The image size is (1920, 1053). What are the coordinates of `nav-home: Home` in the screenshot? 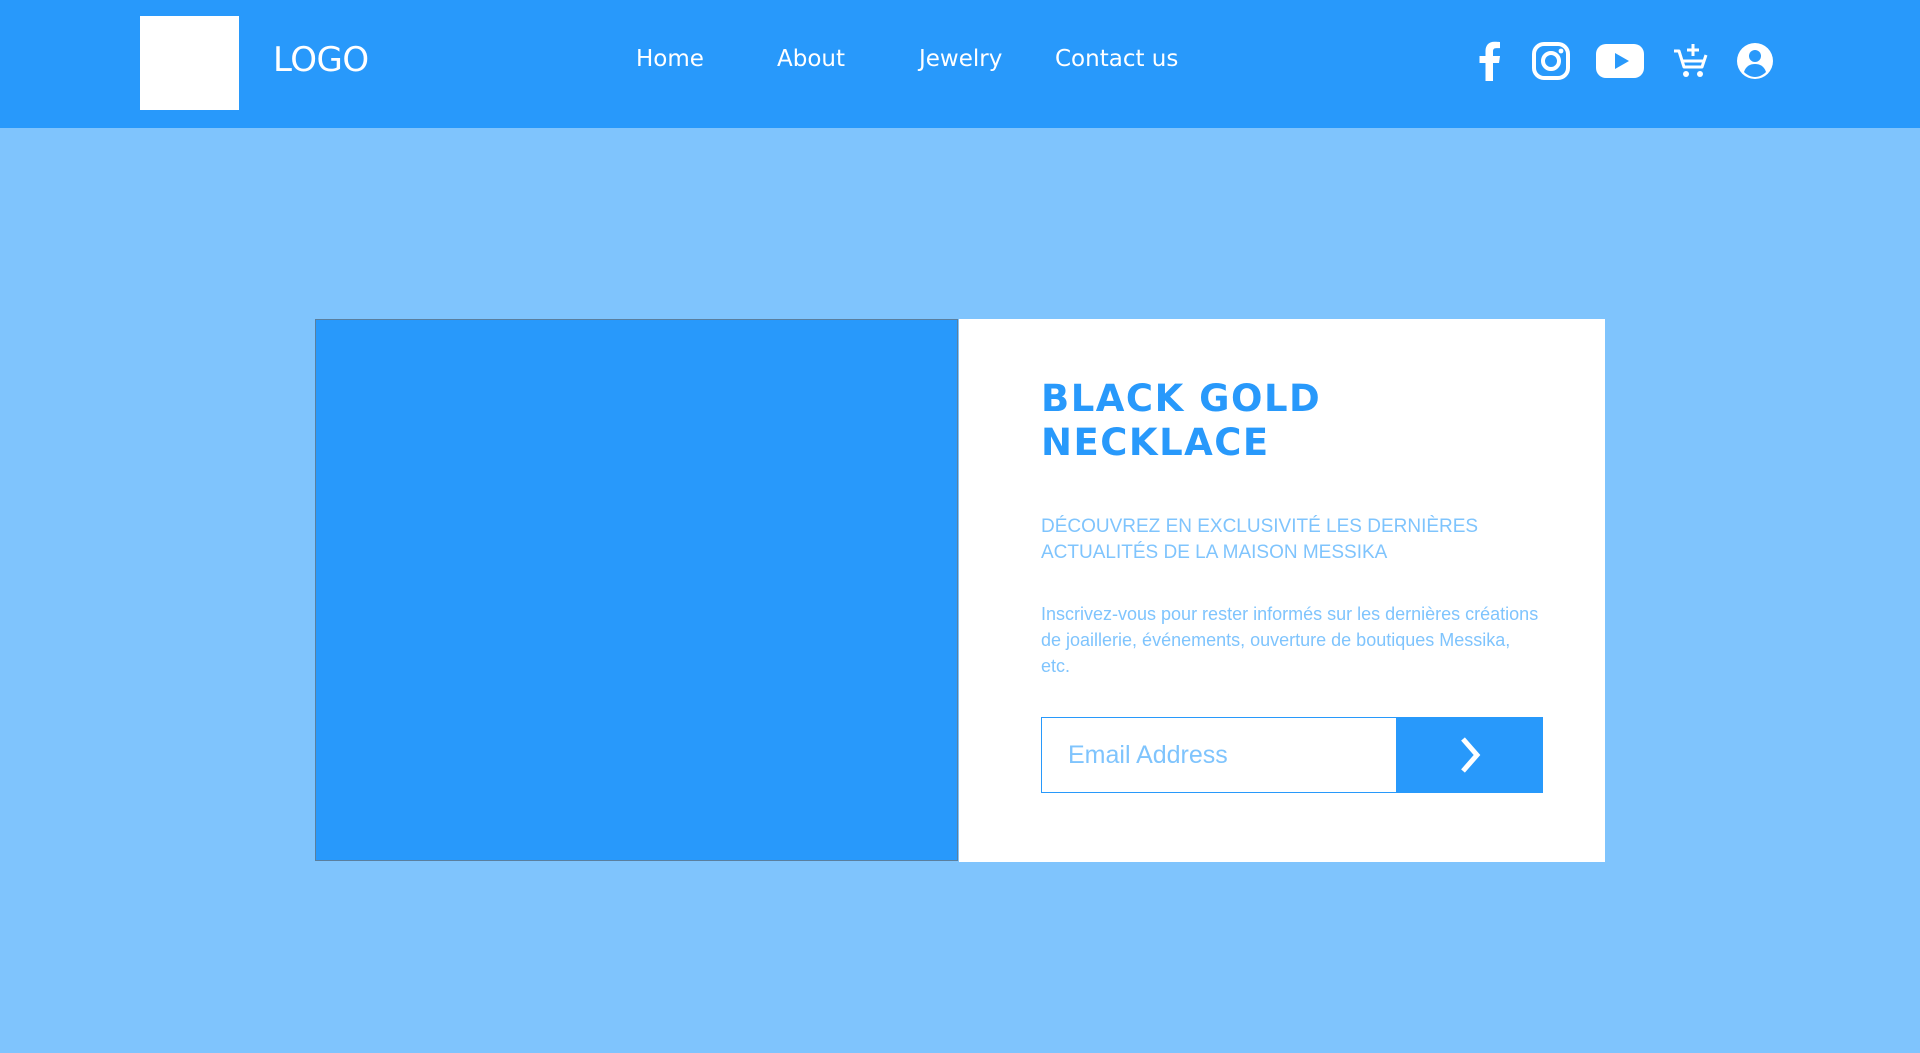 It's located at (670, 59).